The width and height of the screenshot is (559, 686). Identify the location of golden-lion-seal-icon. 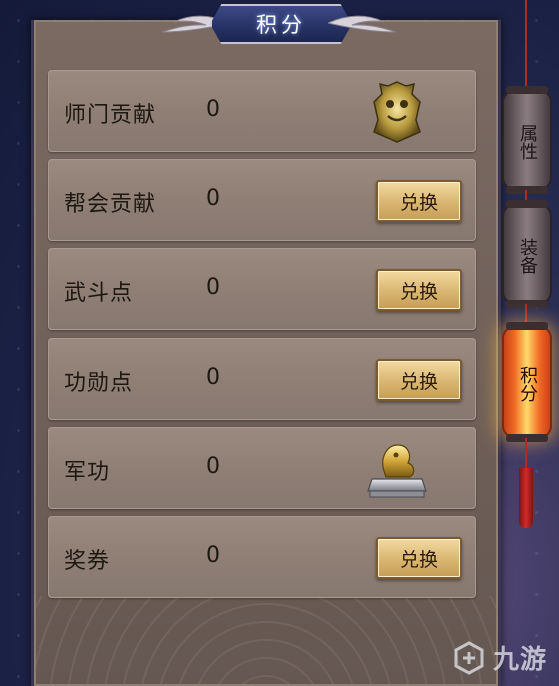
(397, 471).